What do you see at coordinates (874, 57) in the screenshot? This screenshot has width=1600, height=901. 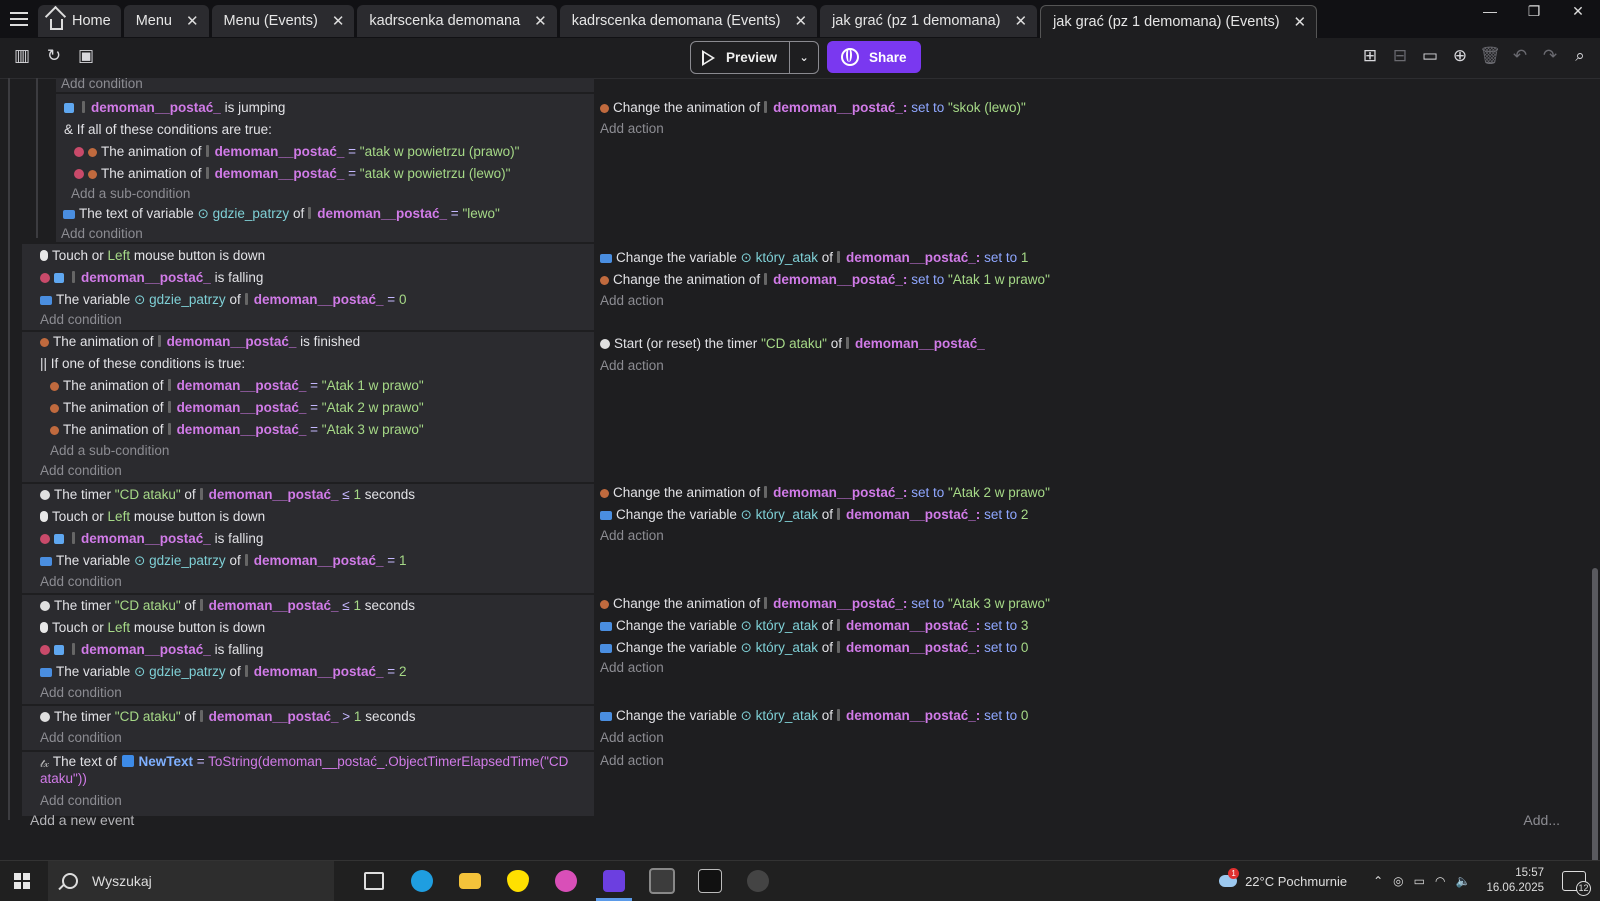 I see `share-button: Share` at bounding box center [874, 57].